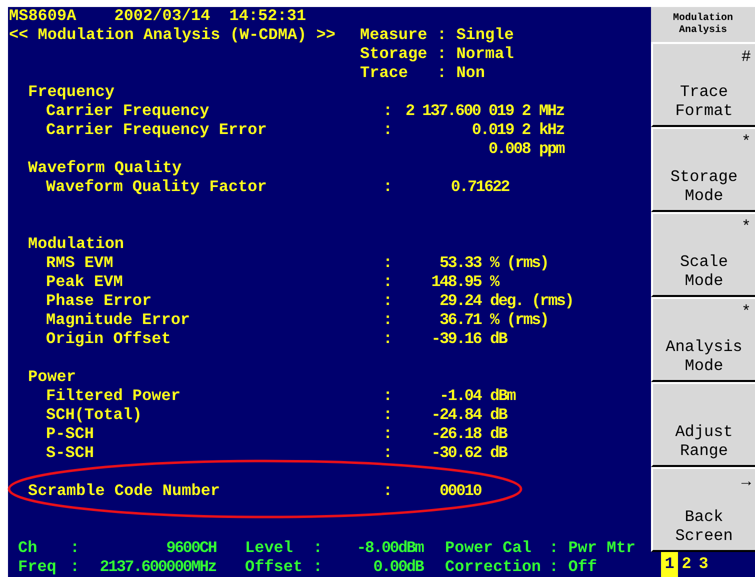 This screenshot has height=577, width=755. I want to click on status-label: Power Cal, so click(488, 548).